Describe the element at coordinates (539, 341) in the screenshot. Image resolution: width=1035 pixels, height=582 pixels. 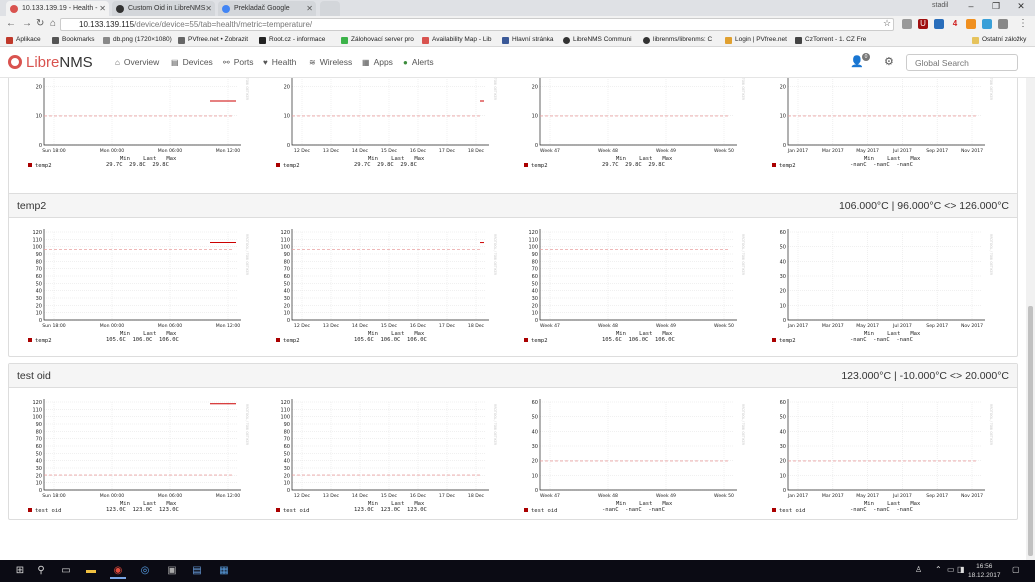
I see `legend-label: temp2` at that location.